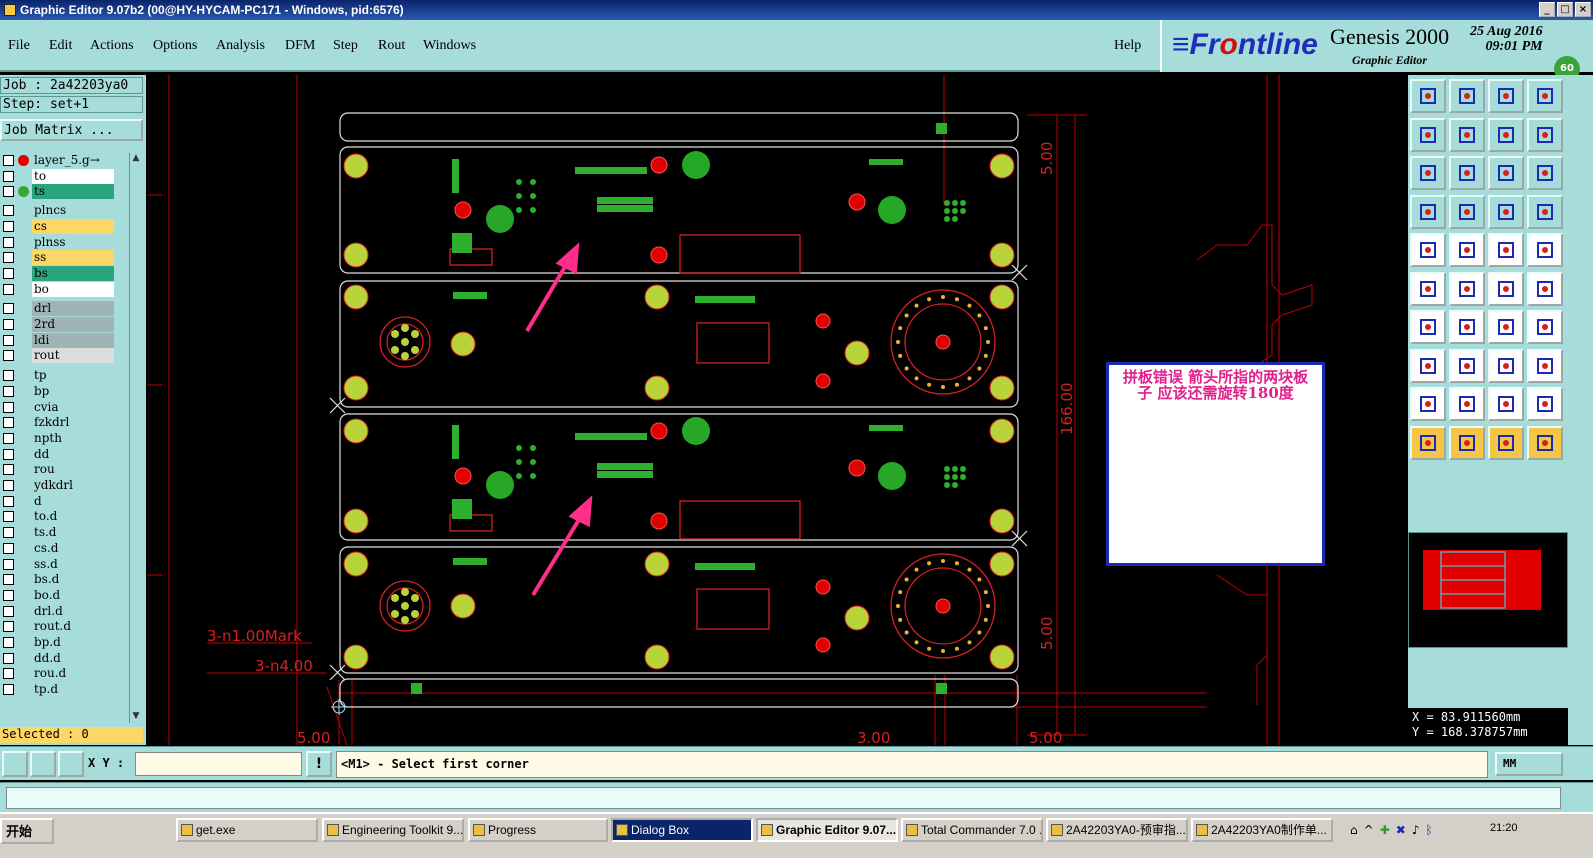  Describe the element at coordinates (73, 690) in the screenshot. I see `layer-name: tp.d` at that location.